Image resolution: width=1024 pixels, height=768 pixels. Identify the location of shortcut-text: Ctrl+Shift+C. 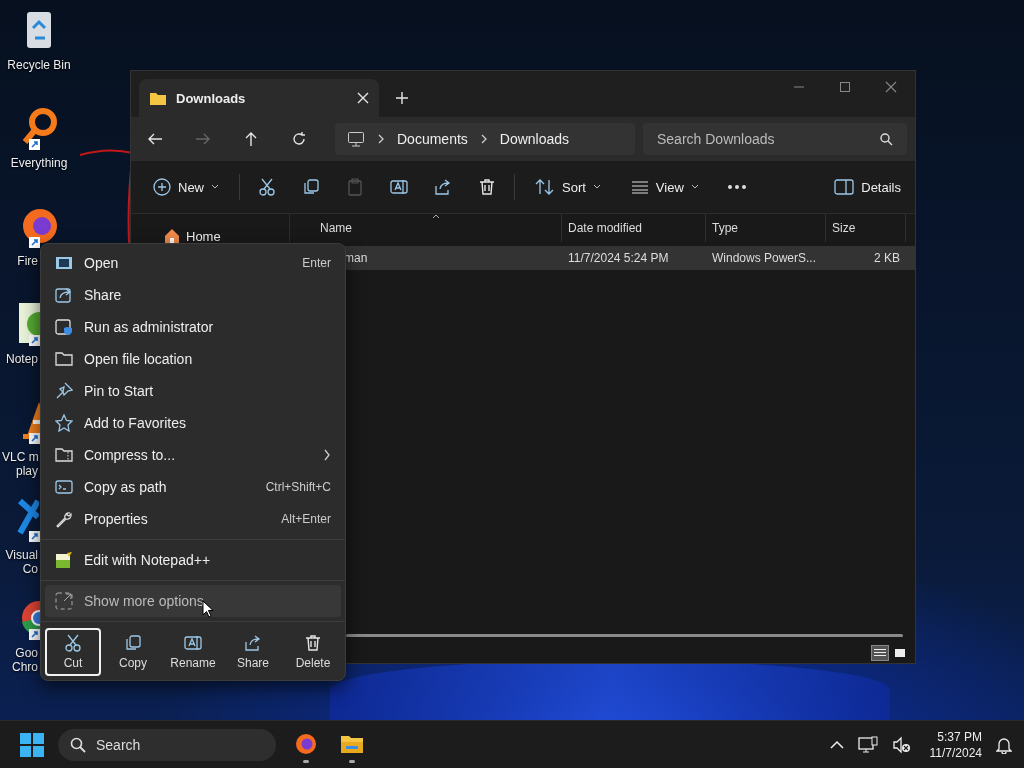
(298, 487).